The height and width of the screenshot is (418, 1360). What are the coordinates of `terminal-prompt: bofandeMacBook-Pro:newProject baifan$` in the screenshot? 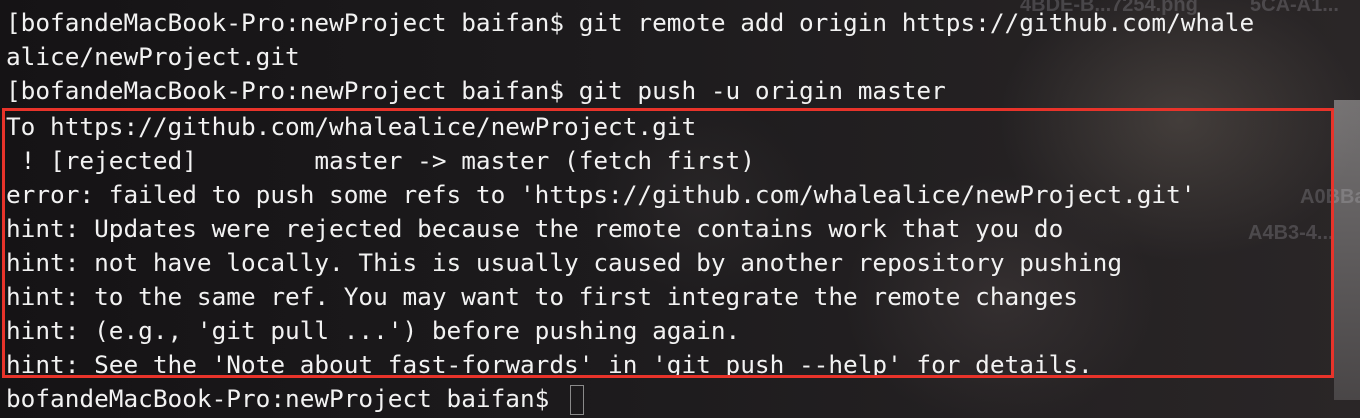 It's located at (285, 398).